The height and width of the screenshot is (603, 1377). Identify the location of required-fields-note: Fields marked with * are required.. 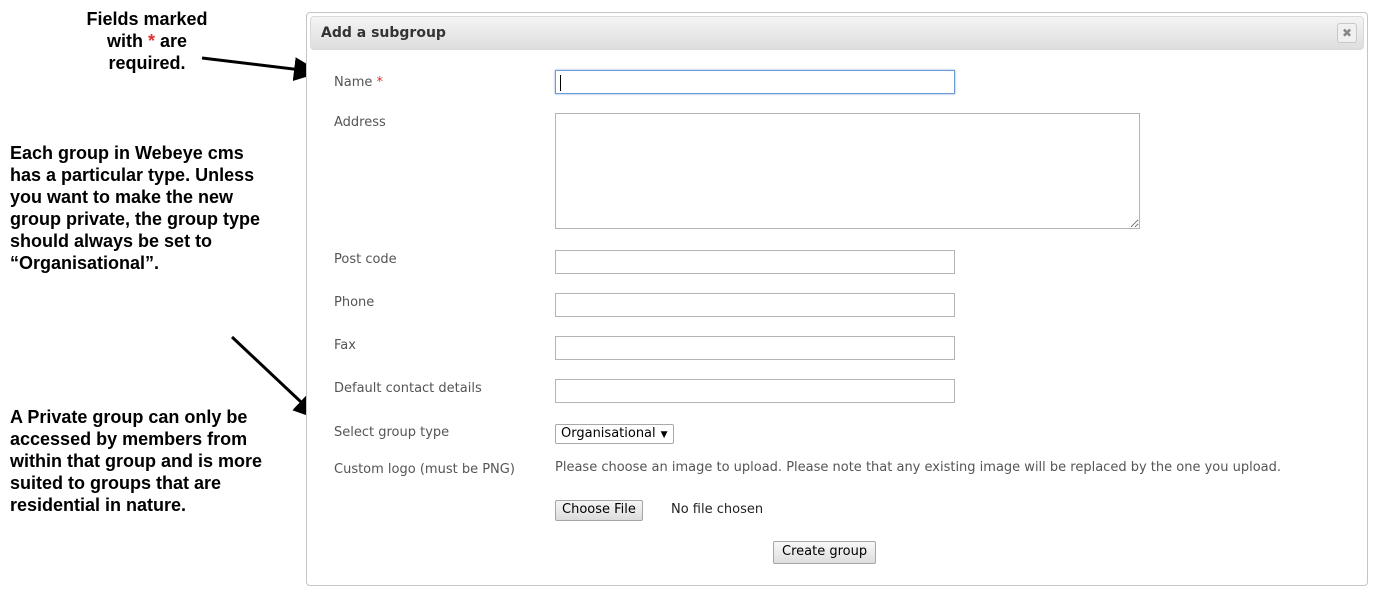
(147, 41).